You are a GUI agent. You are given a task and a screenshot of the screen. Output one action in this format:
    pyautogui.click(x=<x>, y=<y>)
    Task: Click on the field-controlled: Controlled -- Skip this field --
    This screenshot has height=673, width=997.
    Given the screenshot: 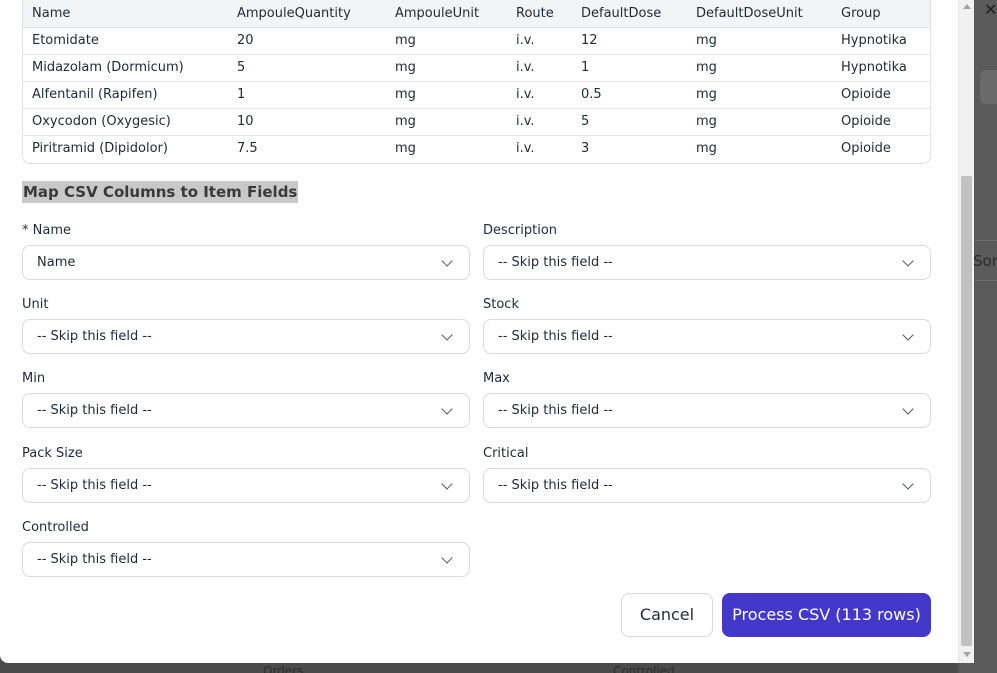 What is the action you would take?
    pyautogui.click(x=246, y=548)
    